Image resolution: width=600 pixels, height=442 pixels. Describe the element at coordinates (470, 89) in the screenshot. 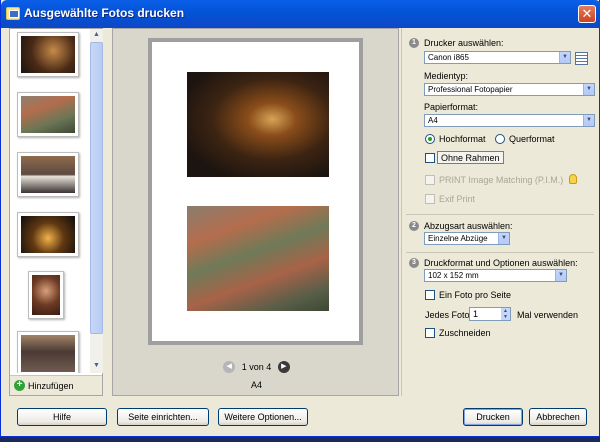

I see `media-type-value: Professional Fotopapier` at that location.